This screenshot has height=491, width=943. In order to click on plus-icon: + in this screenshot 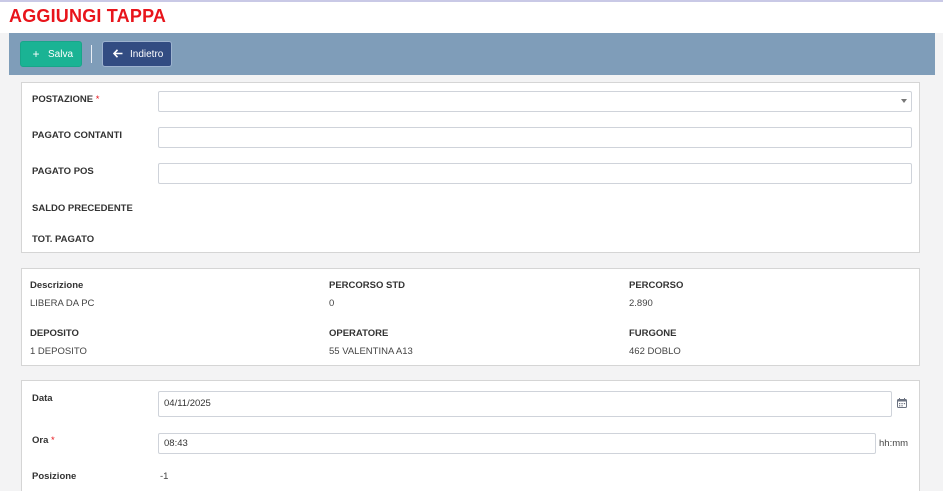, I will do `click(36, 54)`.